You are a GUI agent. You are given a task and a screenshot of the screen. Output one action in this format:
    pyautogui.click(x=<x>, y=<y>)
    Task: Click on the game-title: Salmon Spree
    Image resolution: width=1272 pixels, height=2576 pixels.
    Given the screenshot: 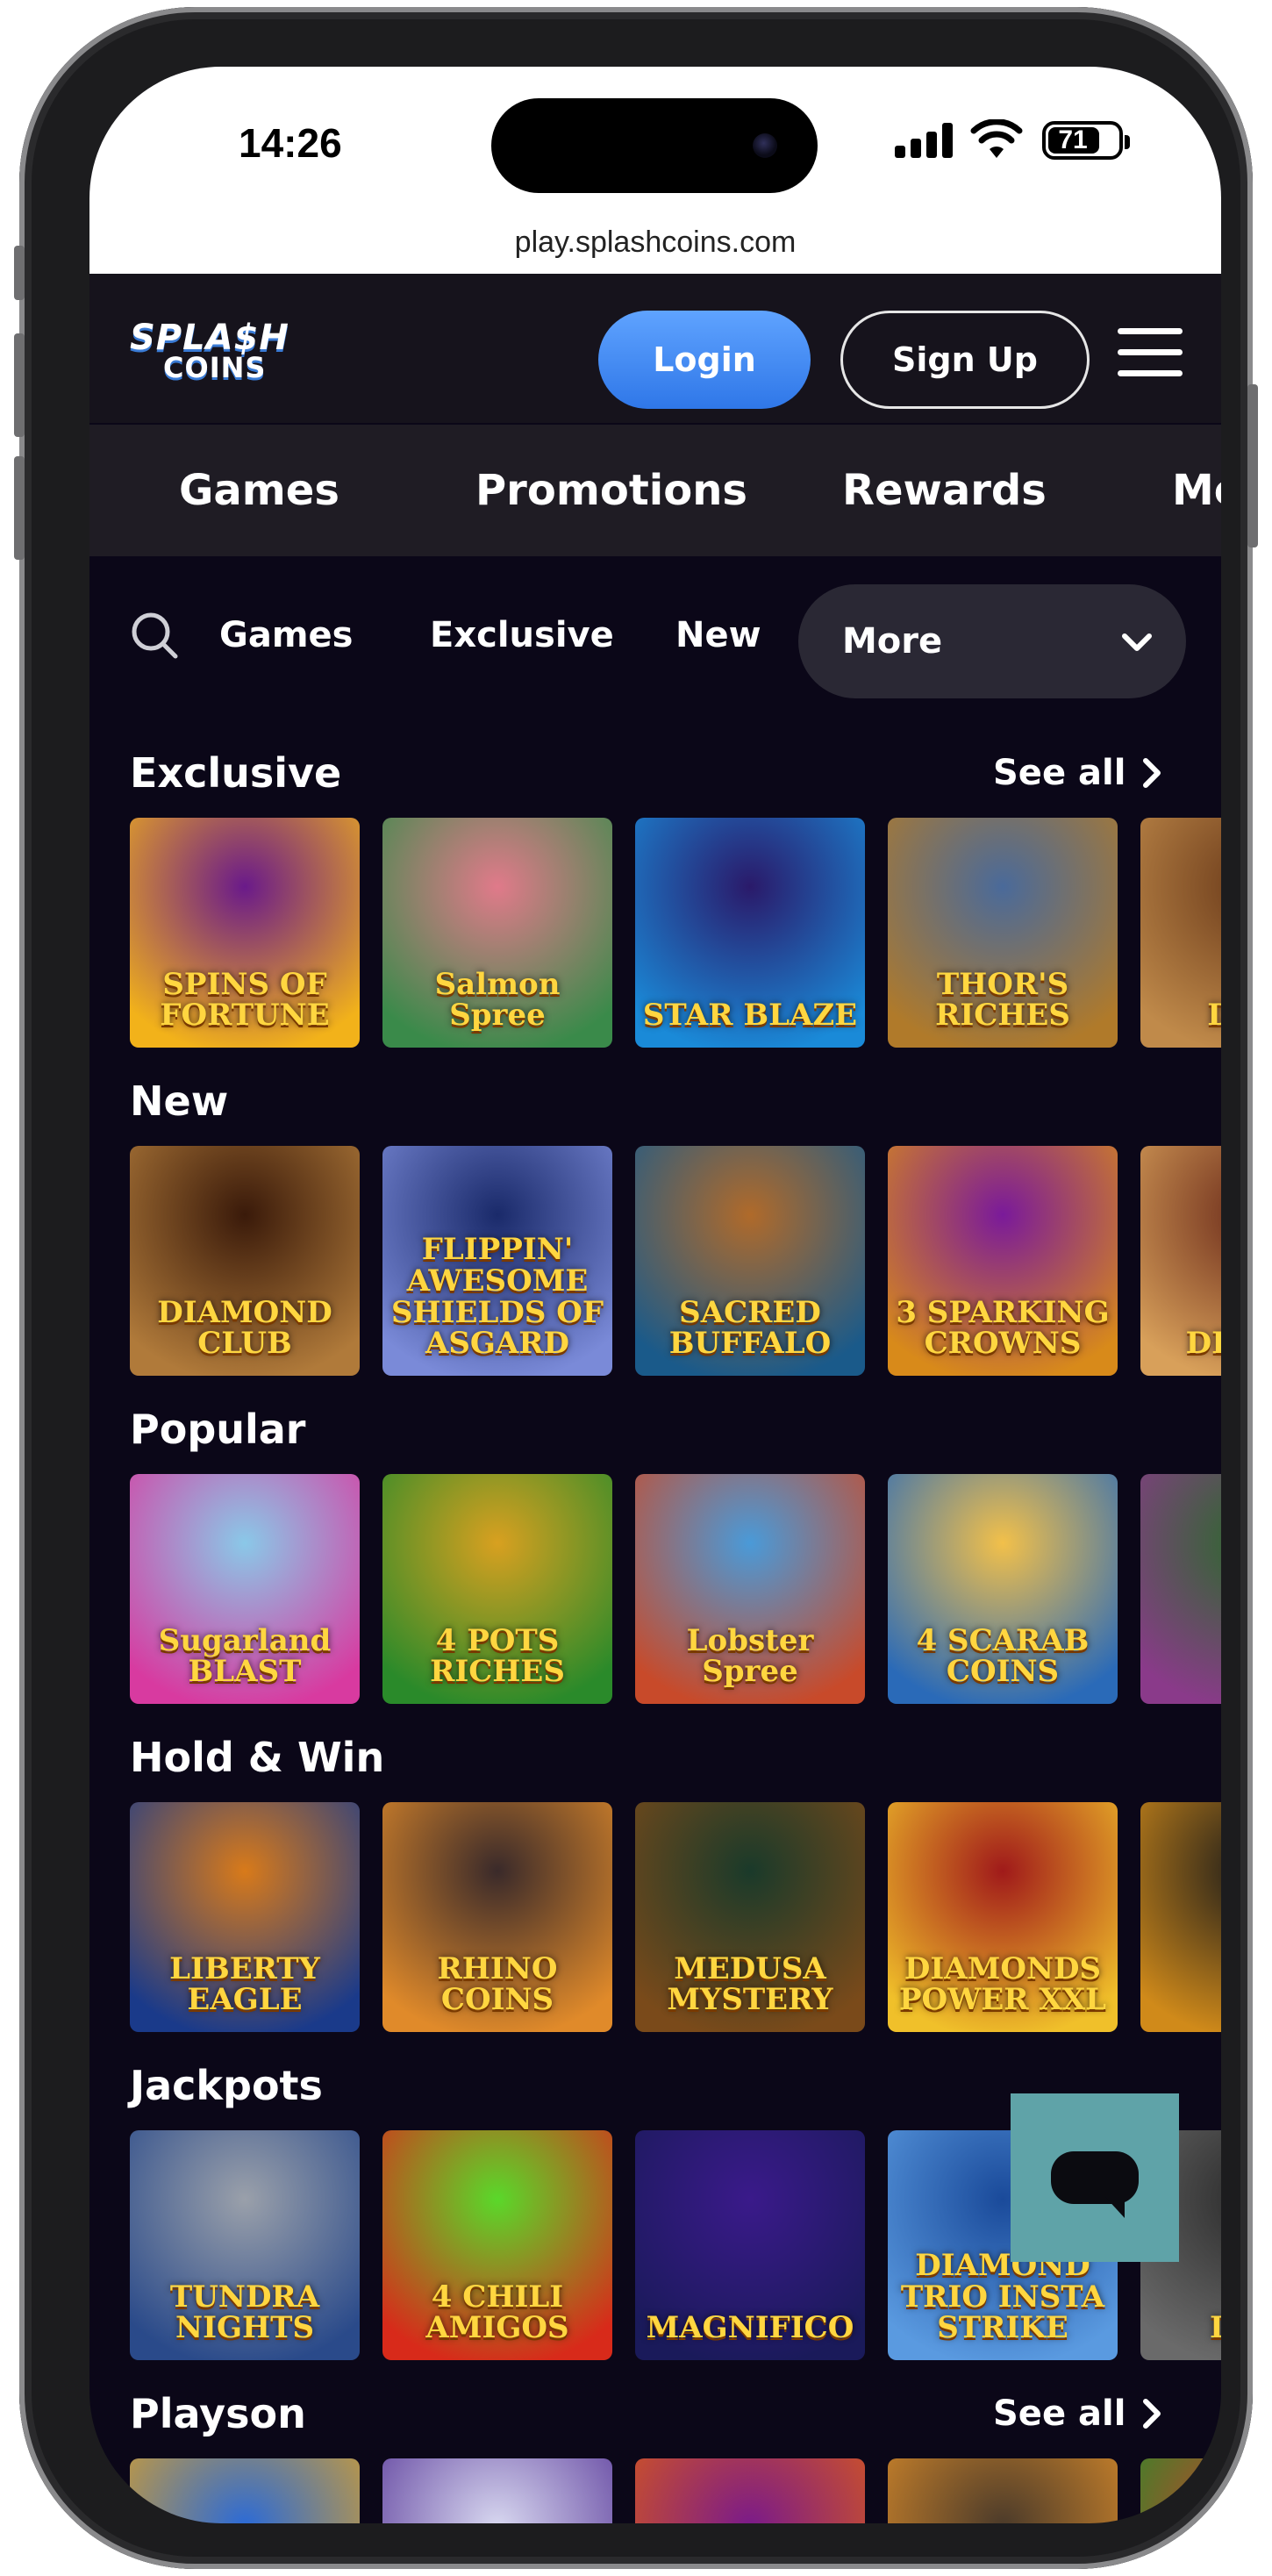 What is the action you would take?
    pyautogui.click(x=497, y=1000)
    